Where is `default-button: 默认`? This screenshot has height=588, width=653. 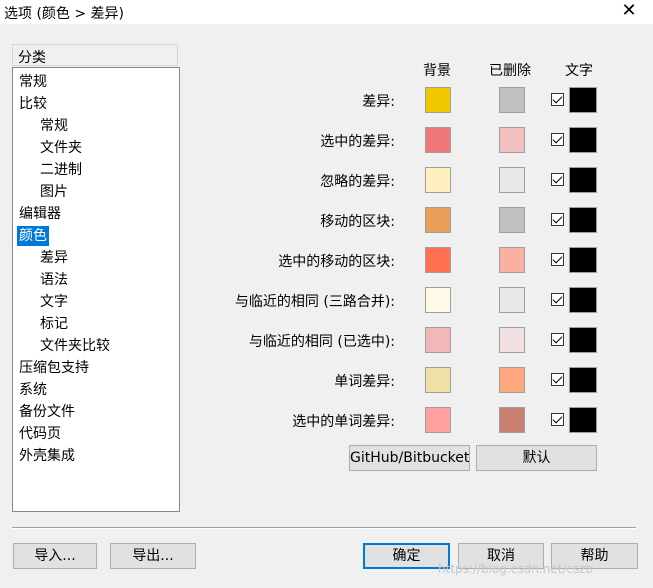 default-button: 默认 is located at coordinates (536, 458).